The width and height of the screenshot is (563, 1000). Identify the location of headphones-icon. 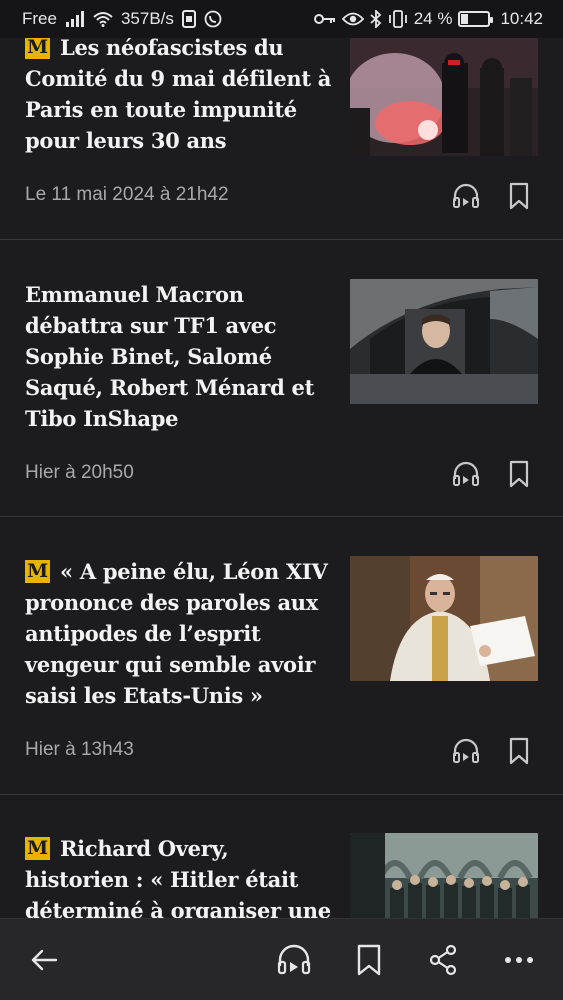
(294, 959).